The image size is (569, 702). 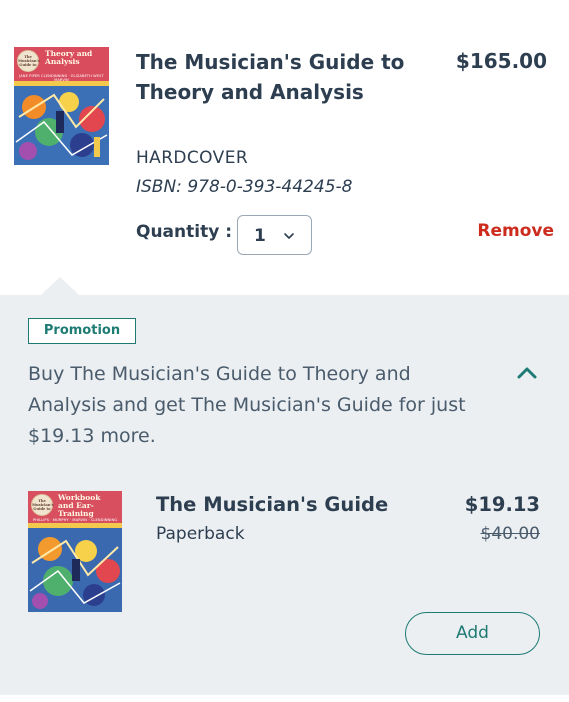 I want to click on promo-product-format: Paperback, so click(x=200, y=534).